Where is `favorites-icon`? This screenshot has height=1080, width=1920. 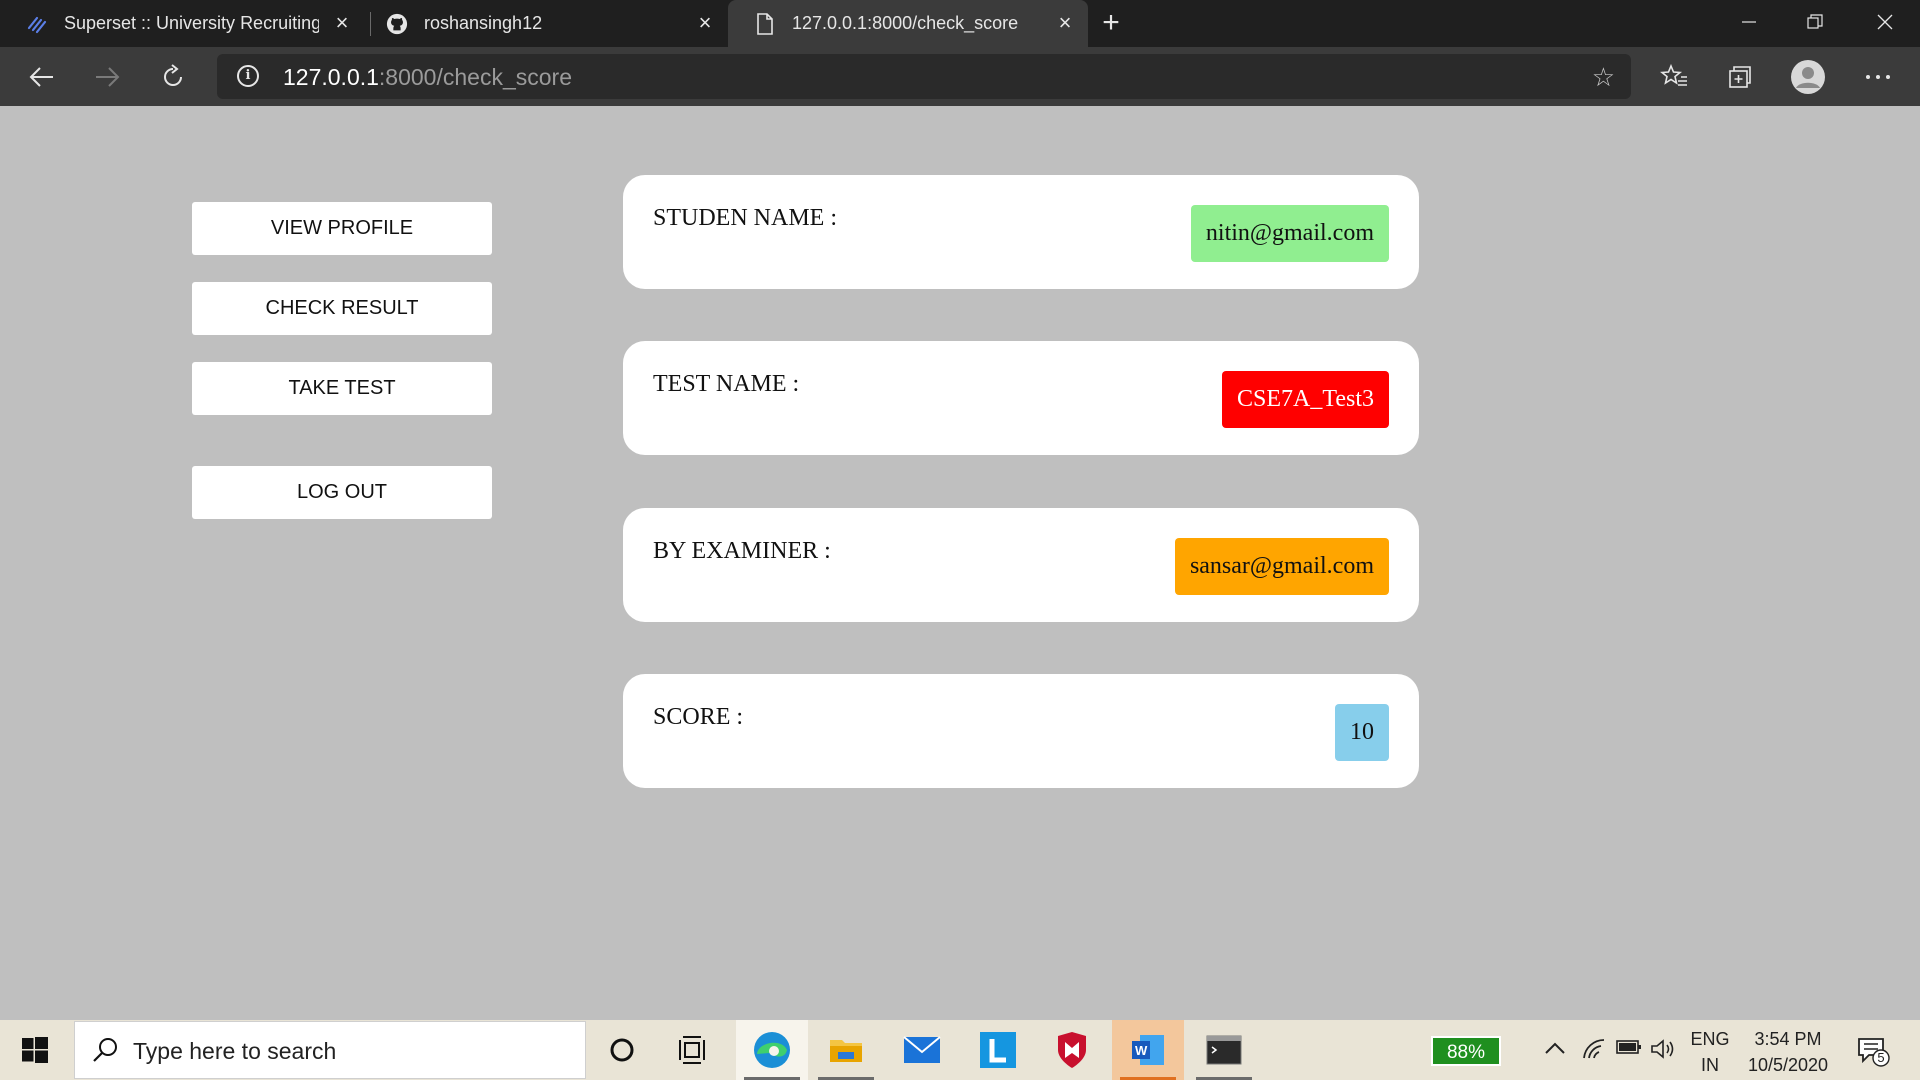
favorites-icon is located at coordinates (1674, 77).